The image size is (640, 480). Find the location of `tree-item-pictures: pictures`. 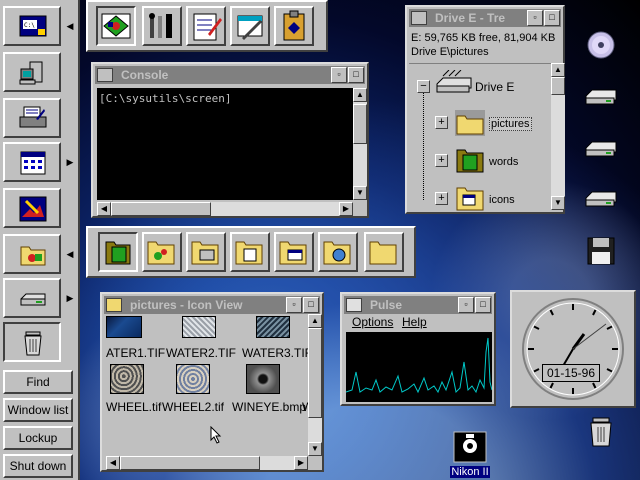

tree-item-pictures: pictures is located at coordinates (510, 124).